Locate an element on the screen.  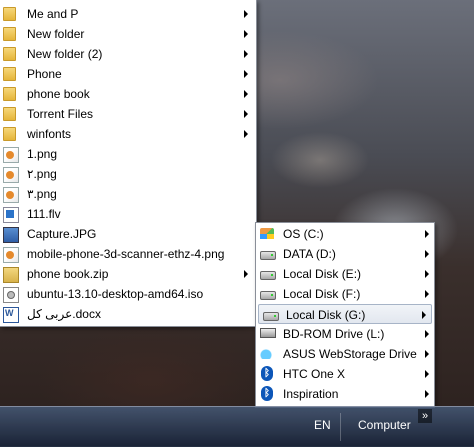
drive-label: BD-ROM Drive (L:) is located at coordinates (334, 334).